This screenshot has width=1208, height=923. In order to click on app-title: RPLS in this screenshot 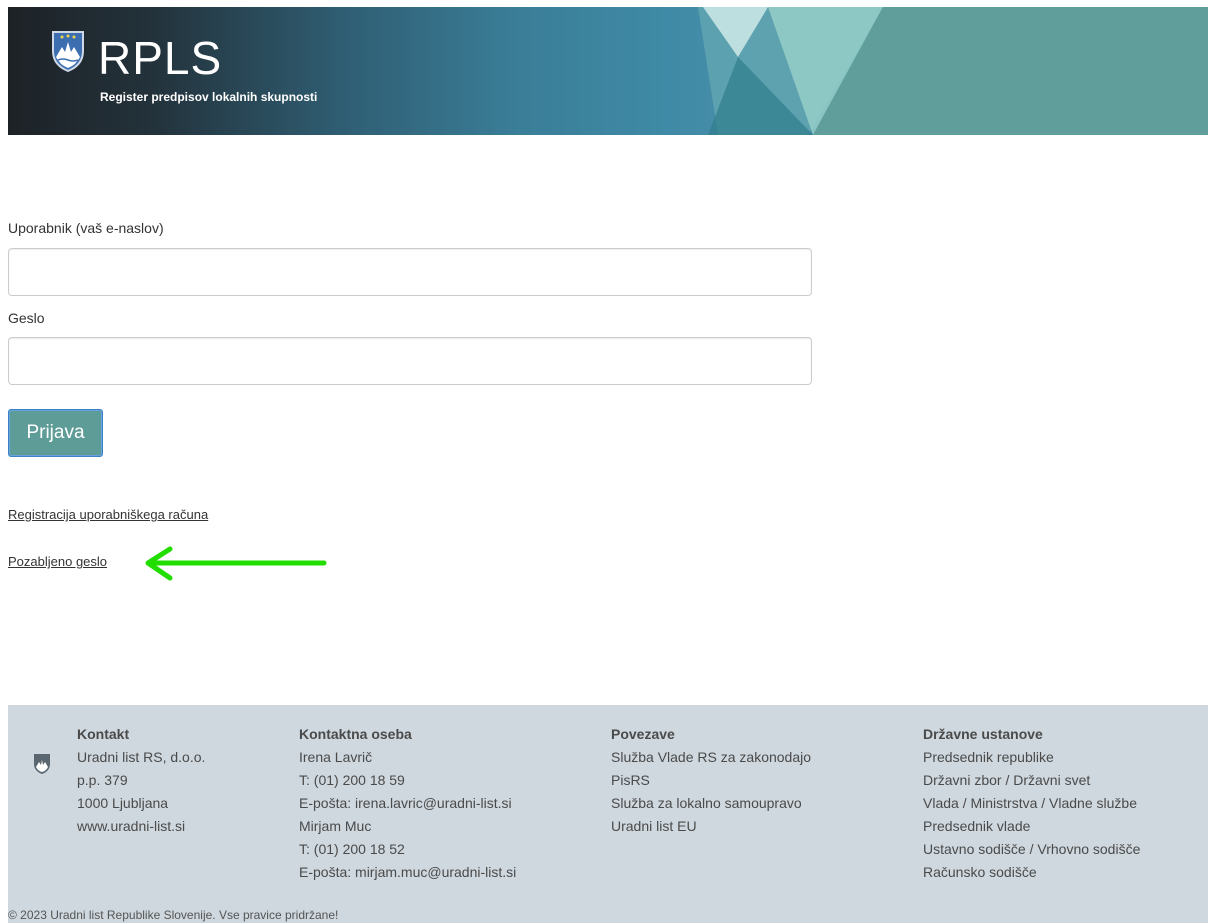, I will do `click(160, 58)`.